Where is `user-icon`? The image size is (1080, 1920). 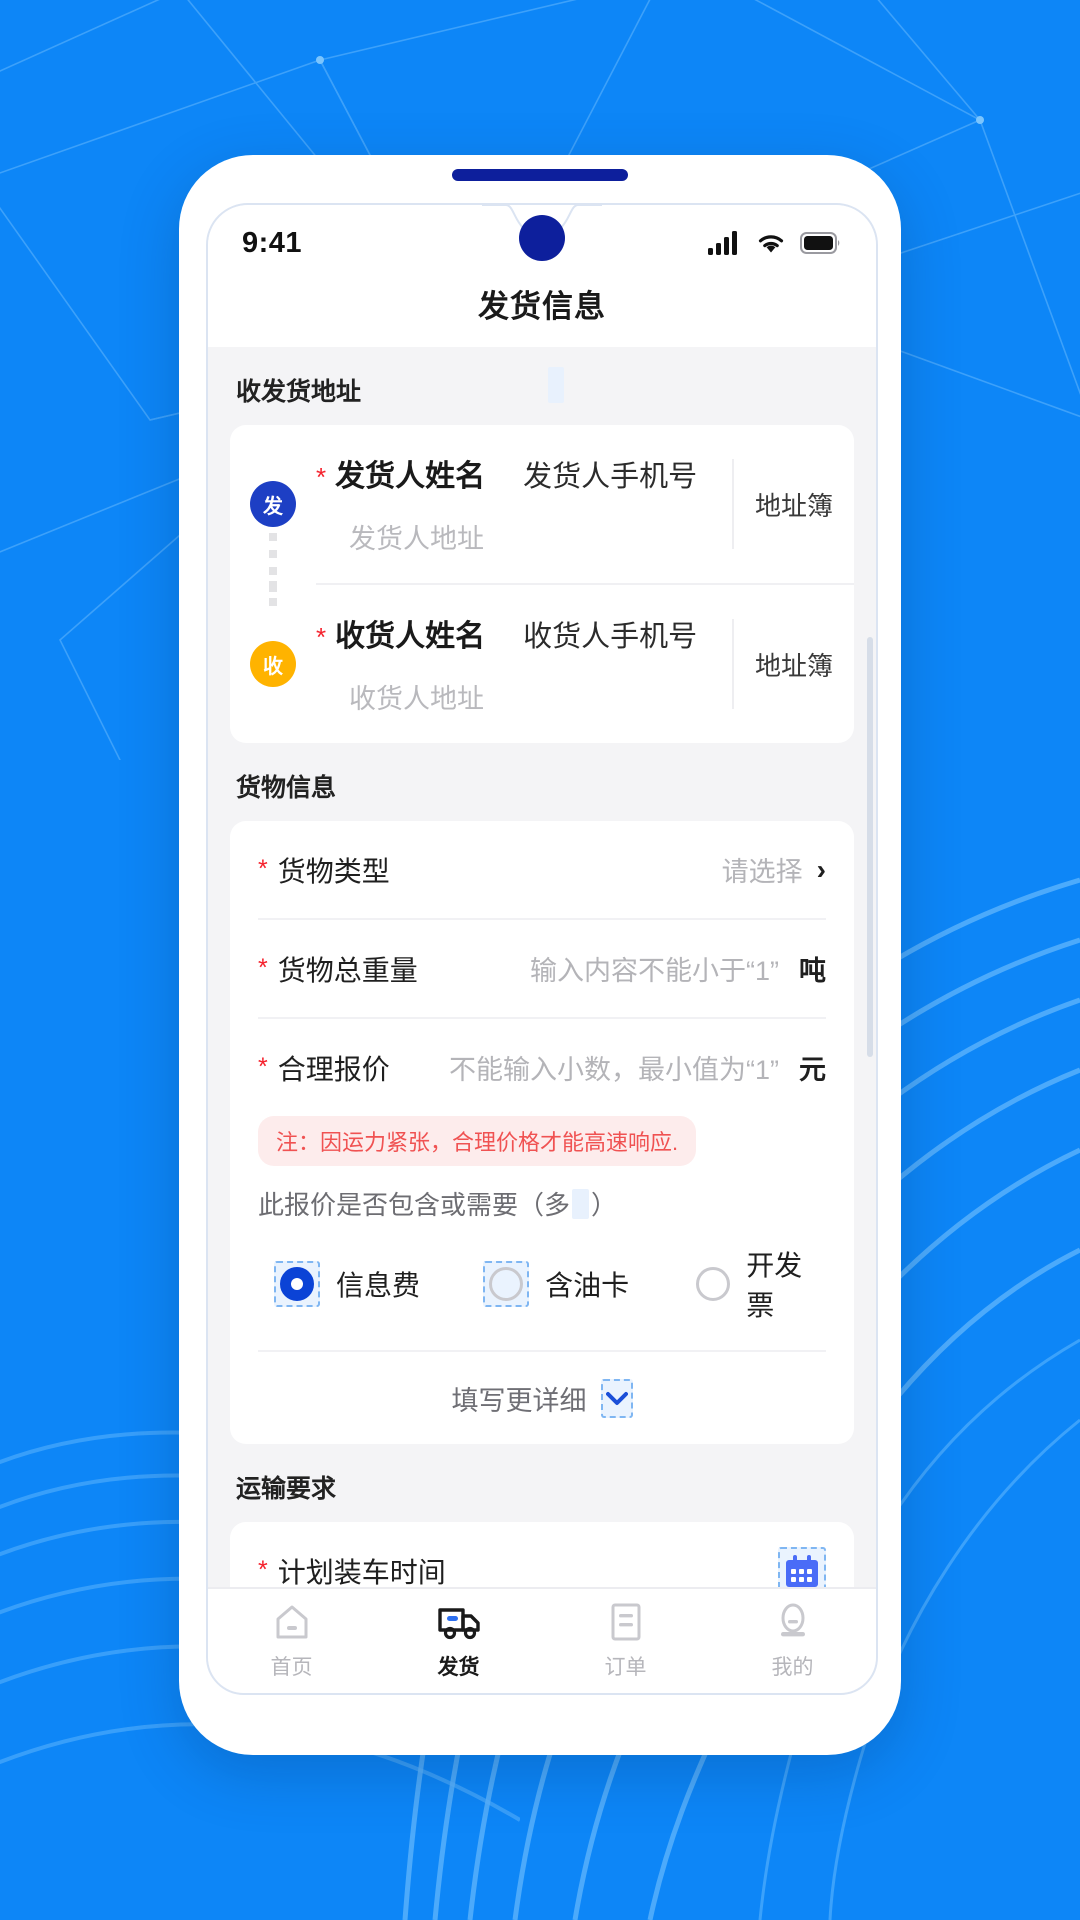
user-icon is located at coordinates (792, 1619).